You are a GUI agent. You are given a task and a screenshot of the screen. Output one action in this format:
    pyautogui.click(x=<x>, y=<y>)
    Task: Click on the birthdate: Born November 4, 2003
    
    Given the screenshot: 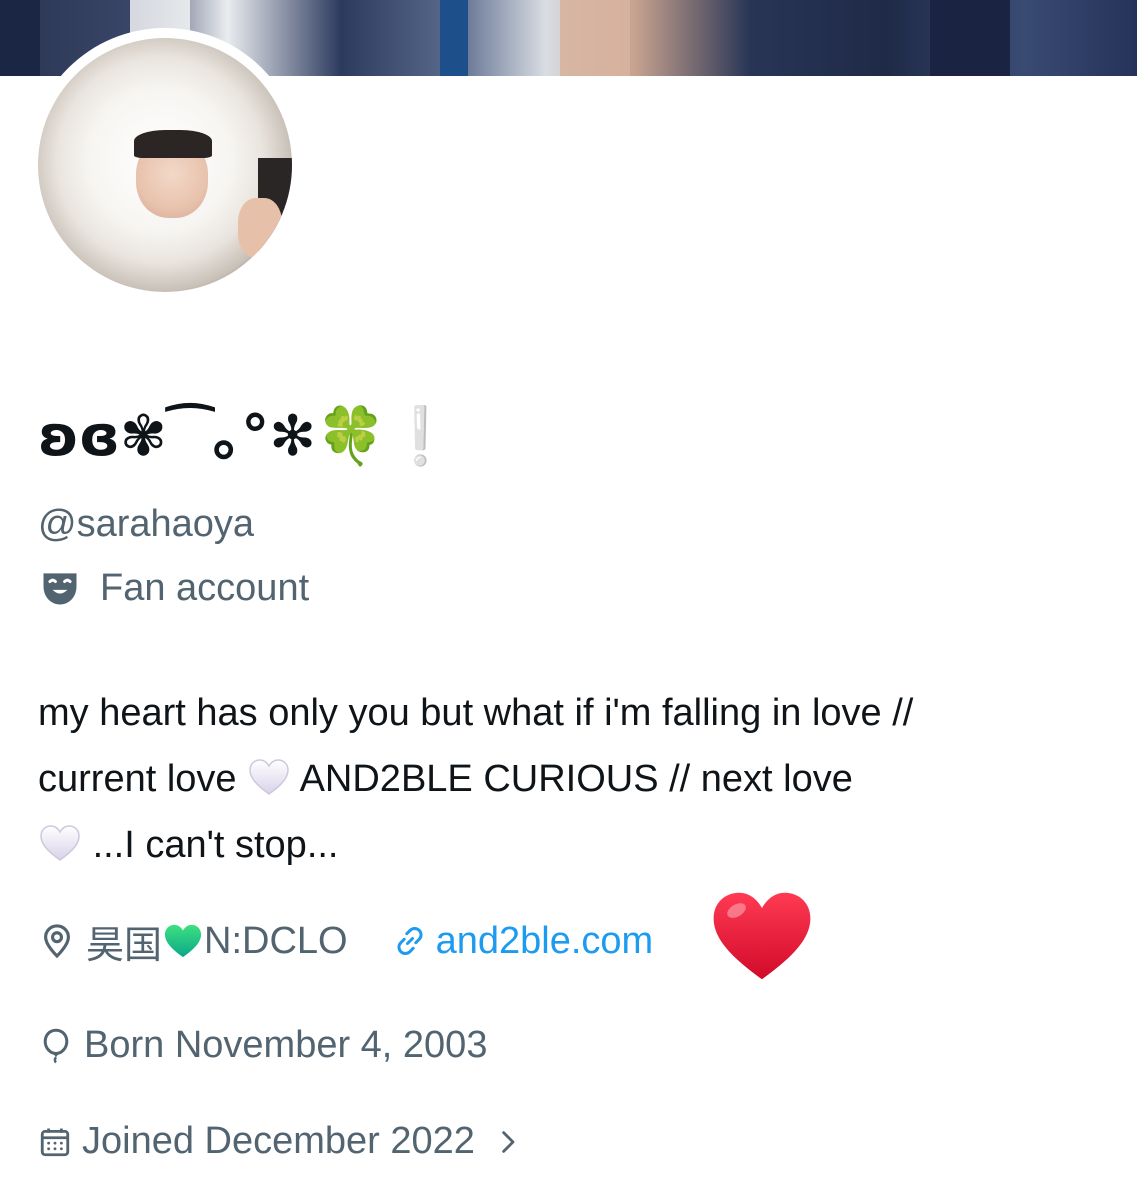 What is the action you would take?
    pyautogui.click(x=262, y=1045)
    